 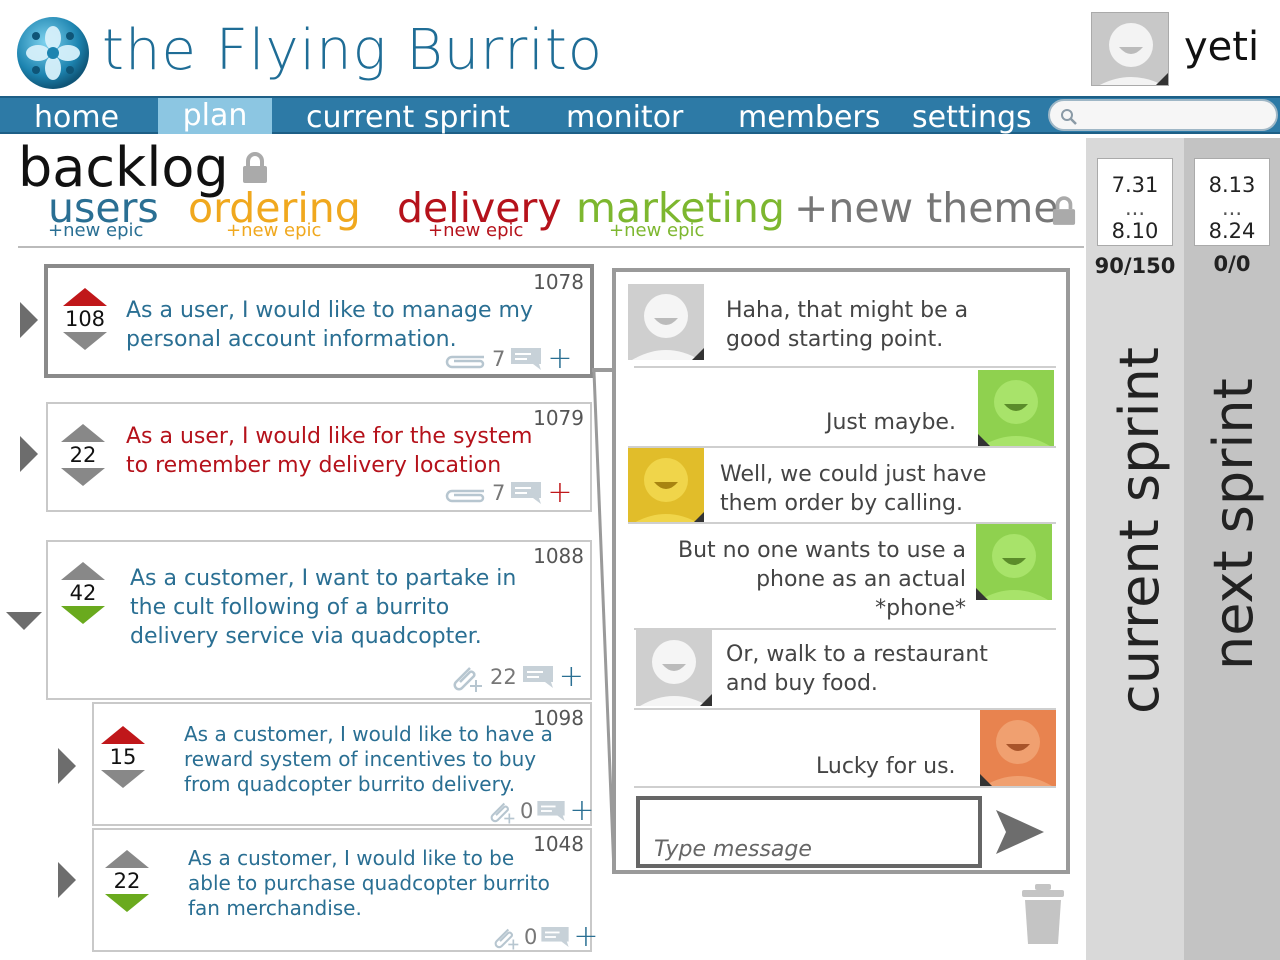 I want to click on comment-count: 0, so click(x=527, y=811).